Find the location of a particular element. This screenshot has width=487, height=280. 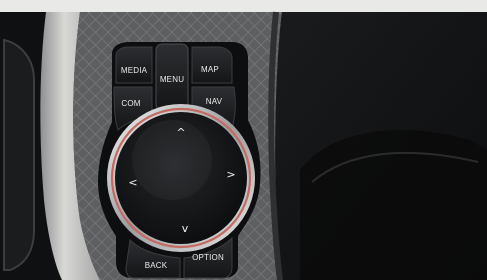

dashboard-trim is located at coordinates (243, 6).